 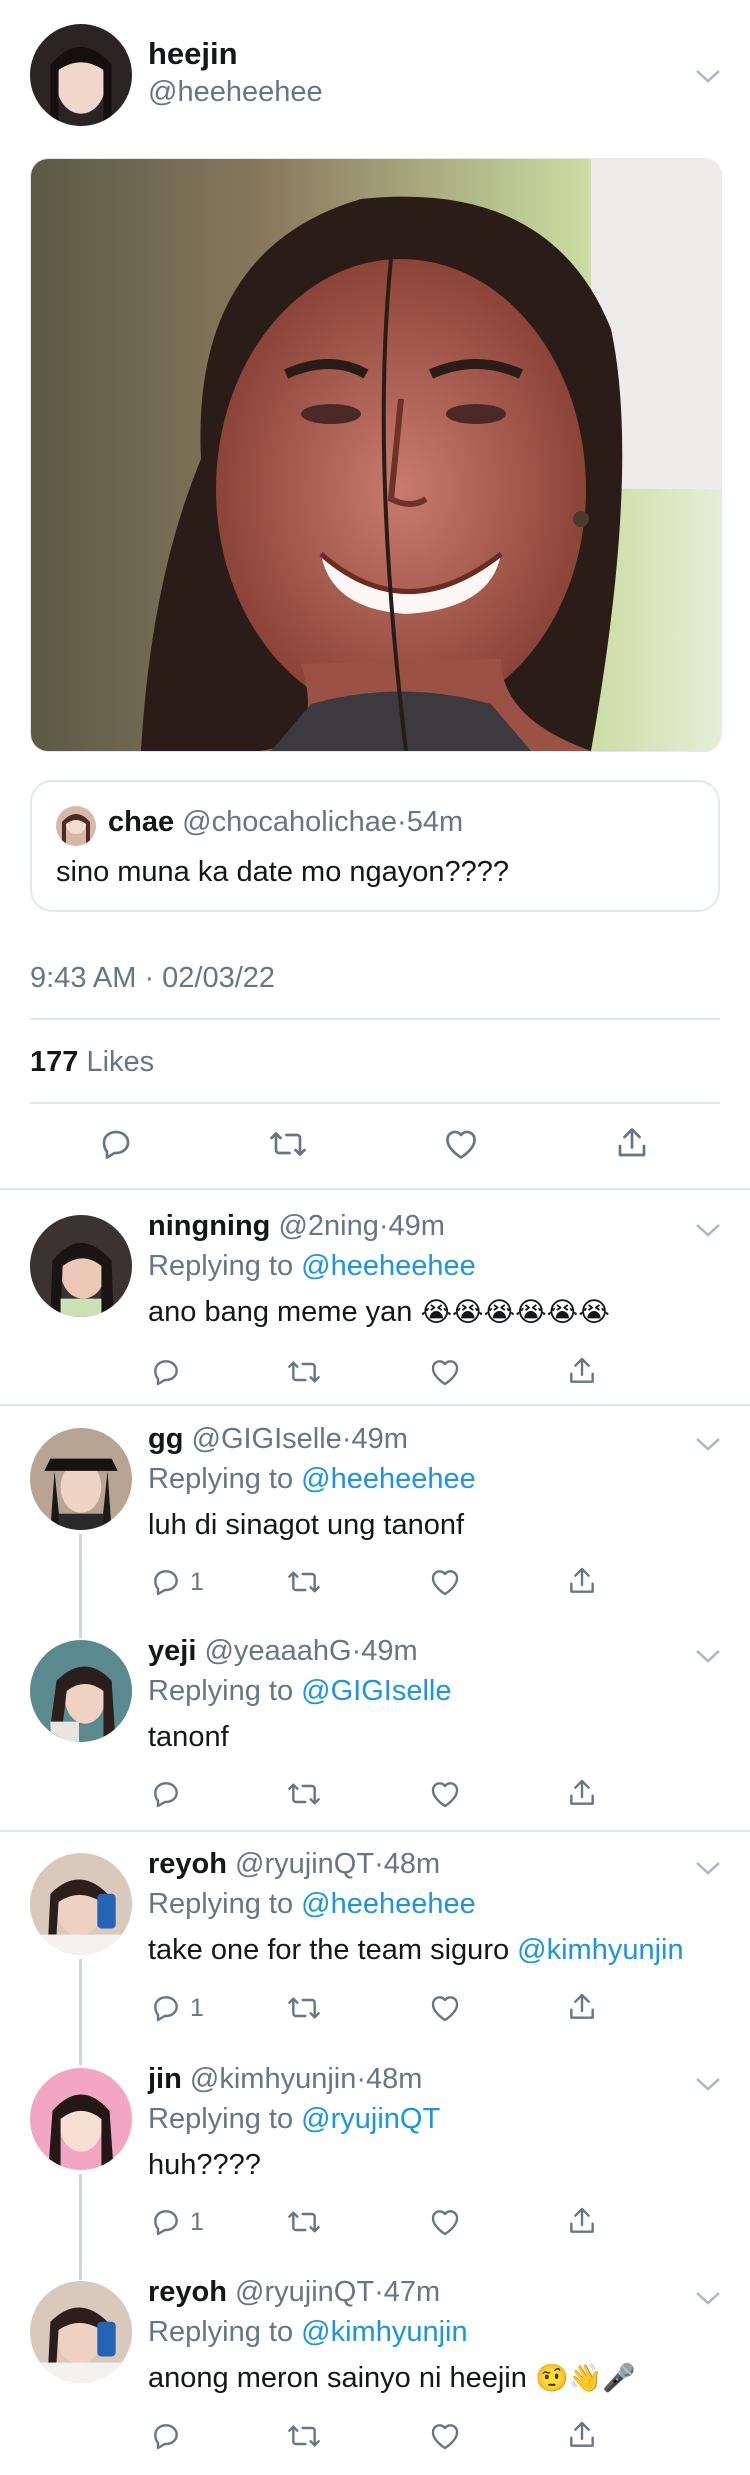 What do you see at coordinates (193, 54) in the screenshot?
I see `author-name: heejin` at bounding box center [193, 54].